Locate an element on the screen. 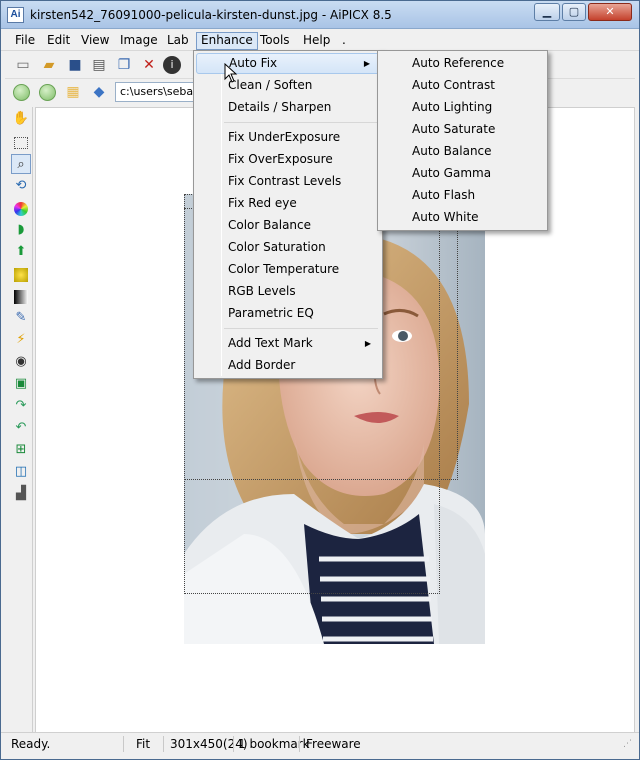 The width and height of the screenshot is (640, 760). menu-item-add-border: Add Border is located at coordinates (288, 365).